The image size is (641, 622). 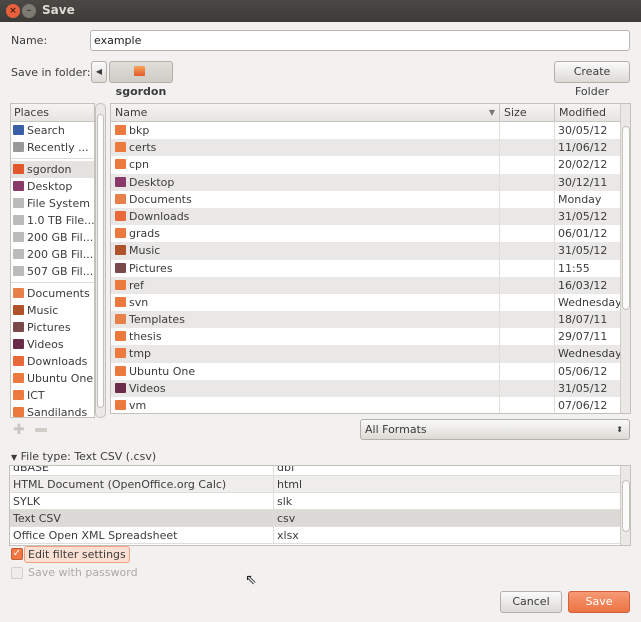 I want to click on file-type-row: Text CSV csv, so click(x=320, y=518).